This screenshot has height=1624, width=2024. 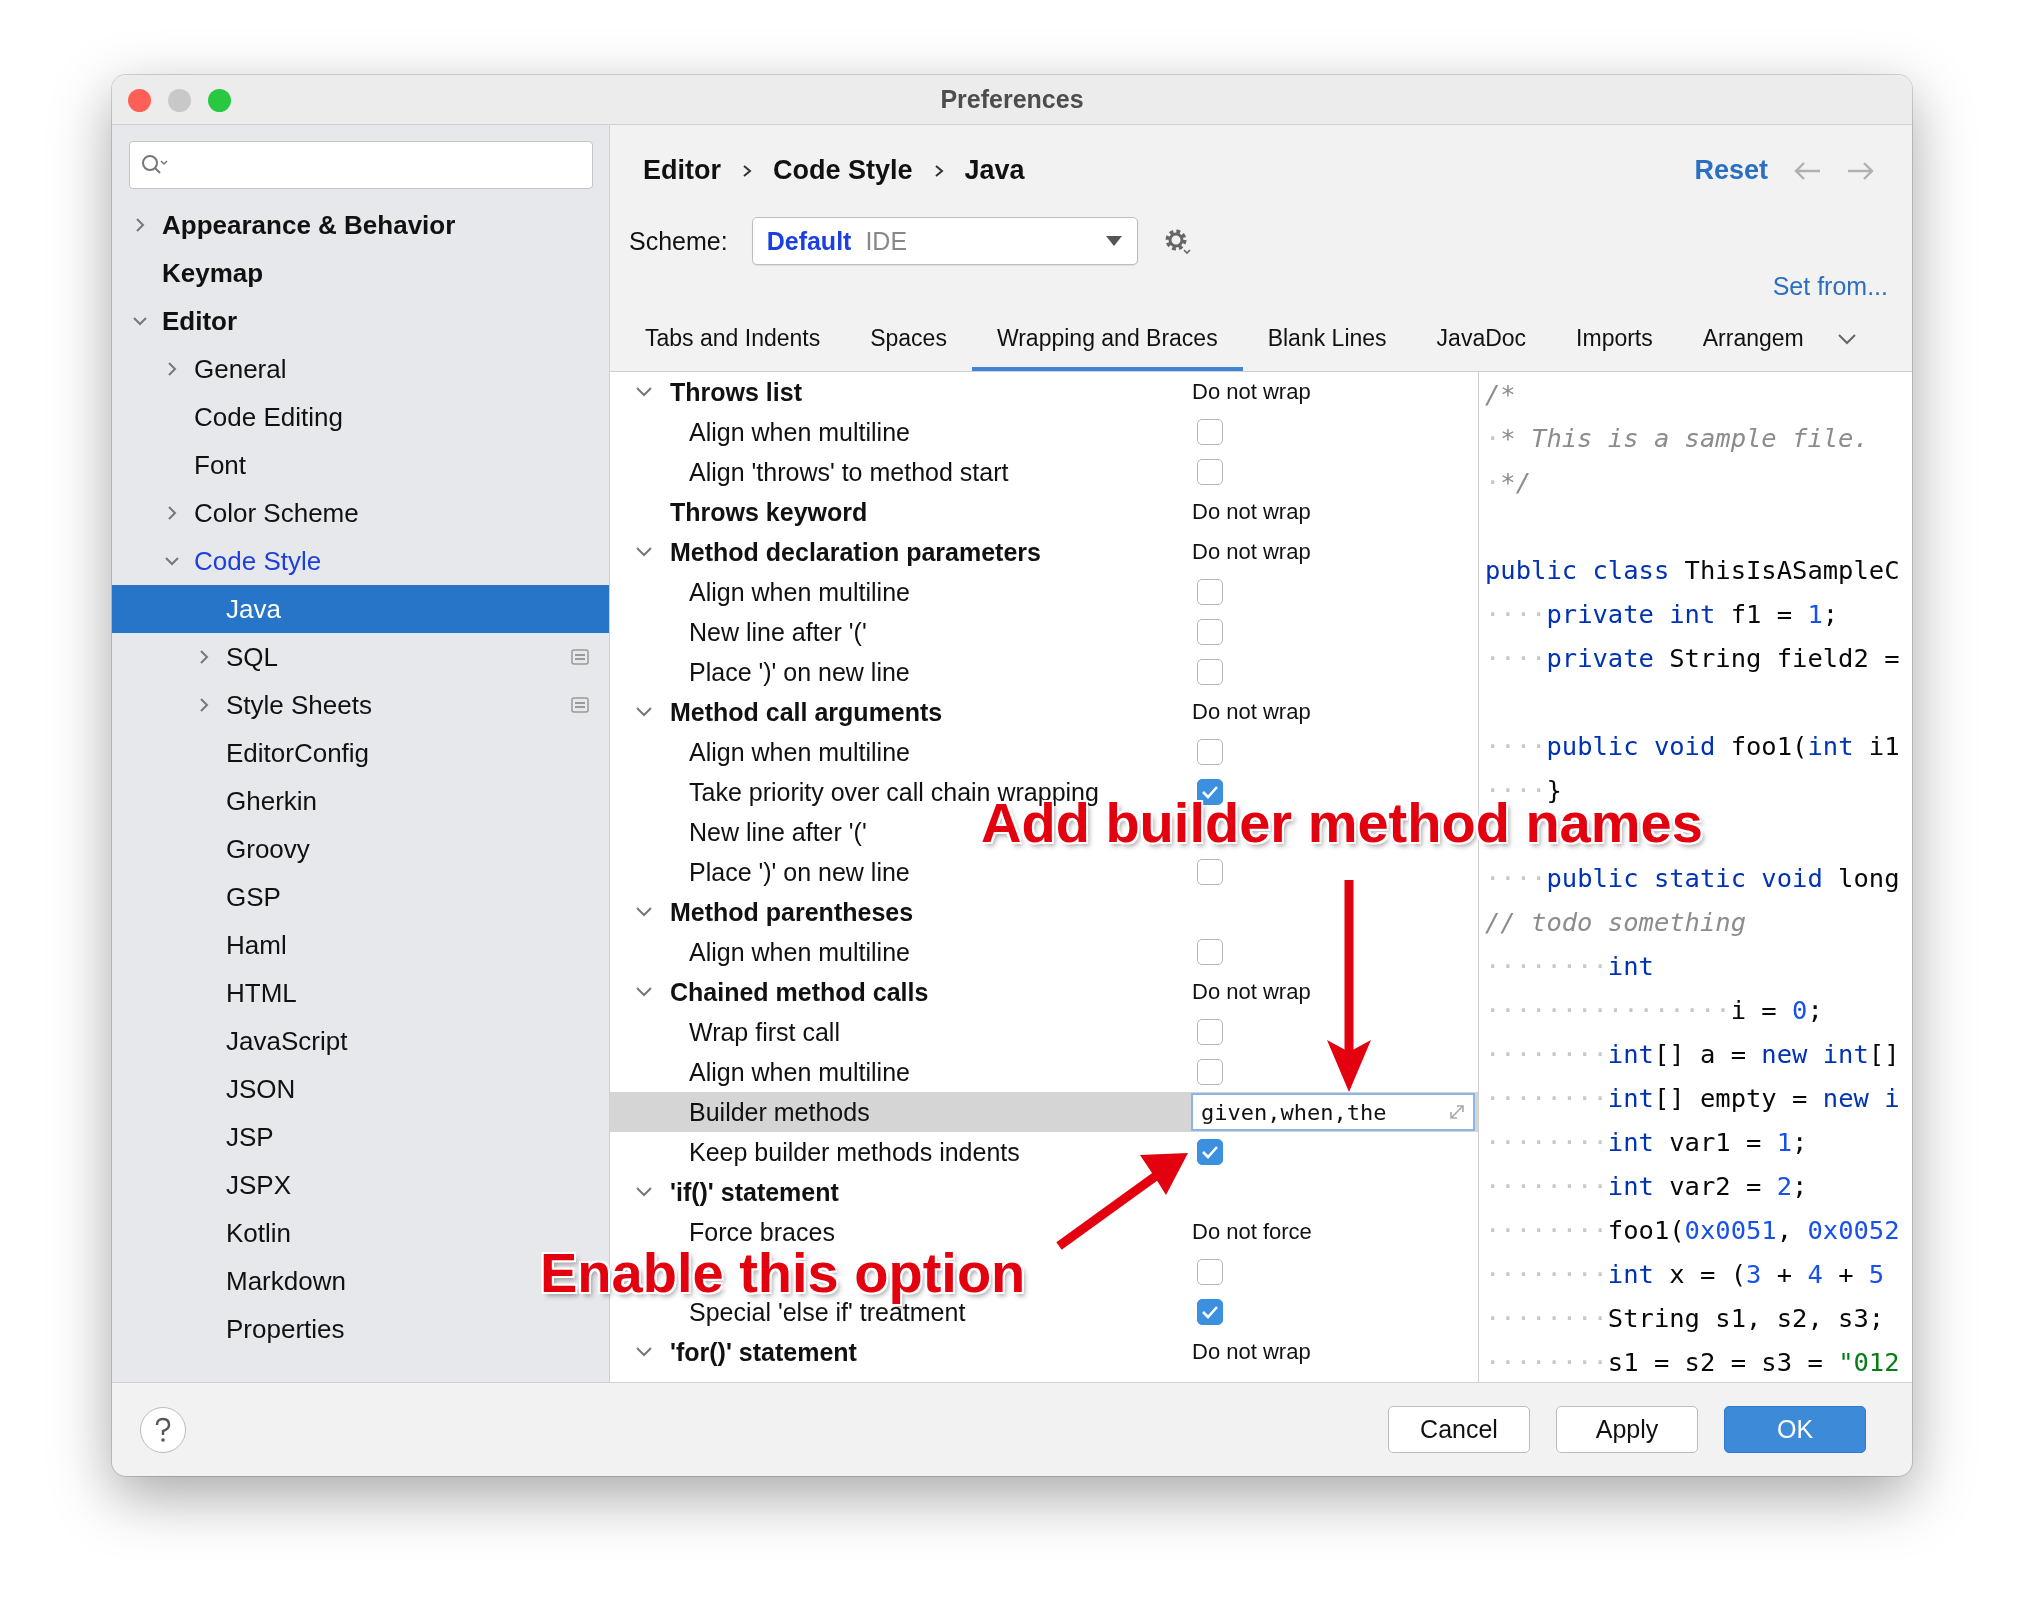 I want to click on breadcrumb-item: Code Style, so click(x=843, y=170).